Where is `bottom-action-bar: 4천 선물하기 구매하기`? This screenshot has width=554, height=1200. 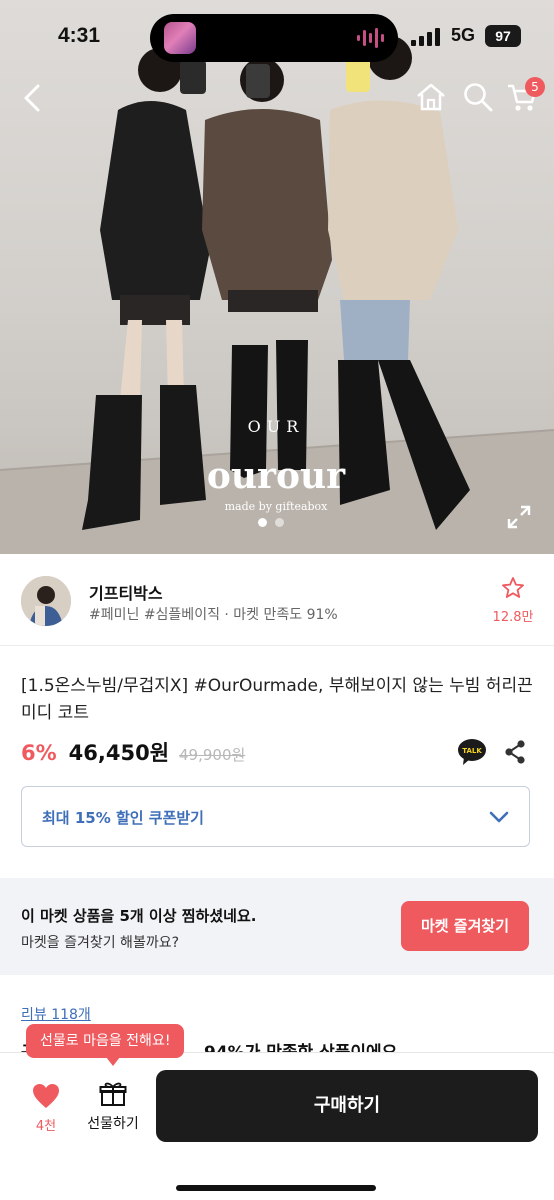 bottom-action-bar: 4천 선물하기 구매하기 is located at coordinates (277, 1126).